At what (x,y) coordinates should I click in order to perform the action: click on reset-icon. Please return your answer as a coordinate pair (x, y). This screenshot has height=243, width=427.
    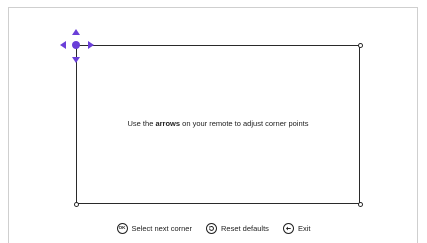
    Looking at the image, I should click on (211, 228).